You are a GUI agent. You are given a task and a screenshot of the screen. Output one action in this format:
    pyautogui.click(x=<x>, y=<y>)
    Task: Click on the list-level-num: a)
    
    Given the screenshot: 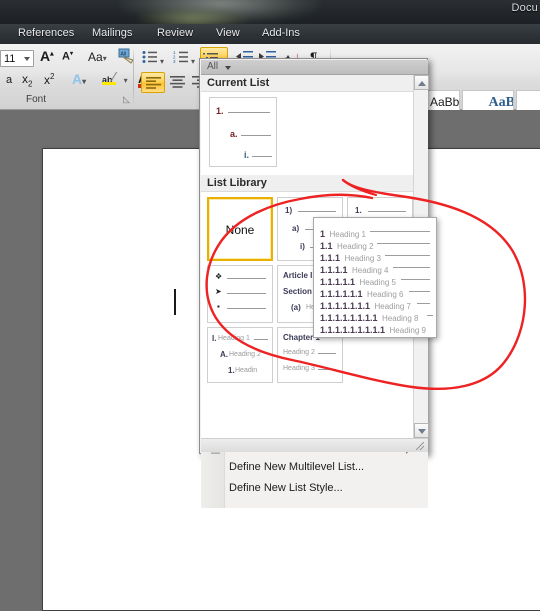 What is the action you would take?
    pyautogui.click(x=296, y=228)
    